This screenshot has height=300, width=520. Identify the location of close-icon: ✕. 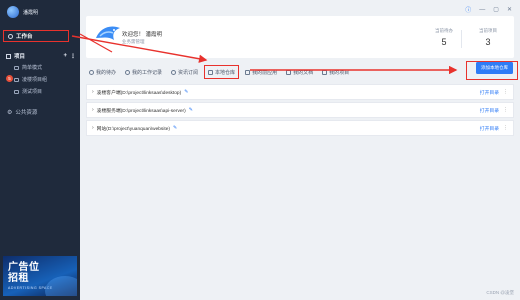
(509, 9).